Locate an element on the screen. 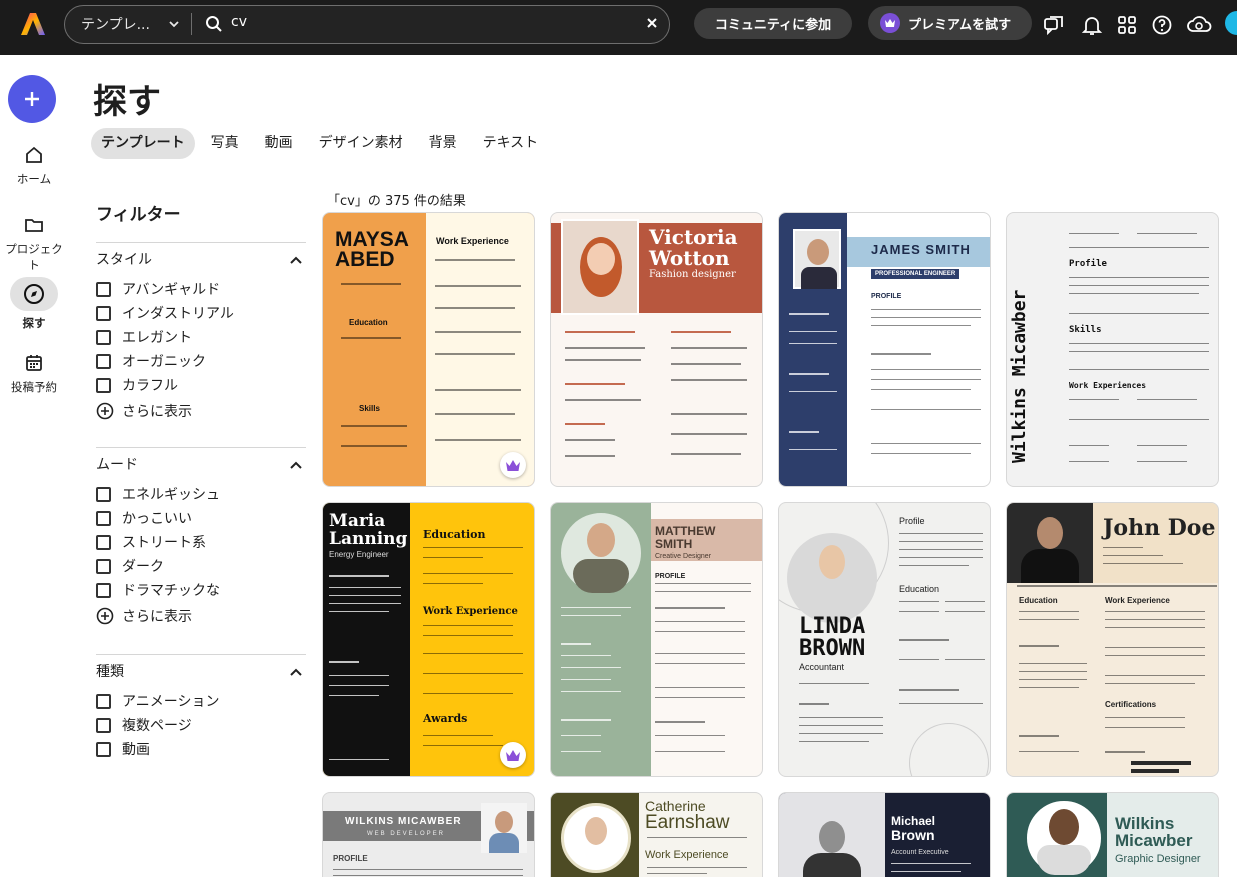 This screenshot has width=1237, height=877. explore-pill is located at coordinates (34, 294).